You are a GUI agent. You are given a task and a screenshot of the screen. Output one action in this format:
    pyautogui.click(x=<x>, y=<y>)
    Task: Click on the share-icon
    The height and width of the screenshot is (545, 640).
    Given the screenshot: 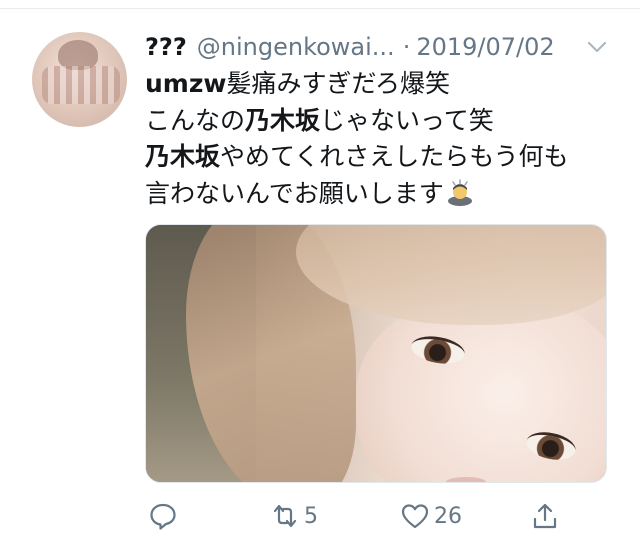 What is the action you would take?
    pyautogui.click(x=545, y=516)
    